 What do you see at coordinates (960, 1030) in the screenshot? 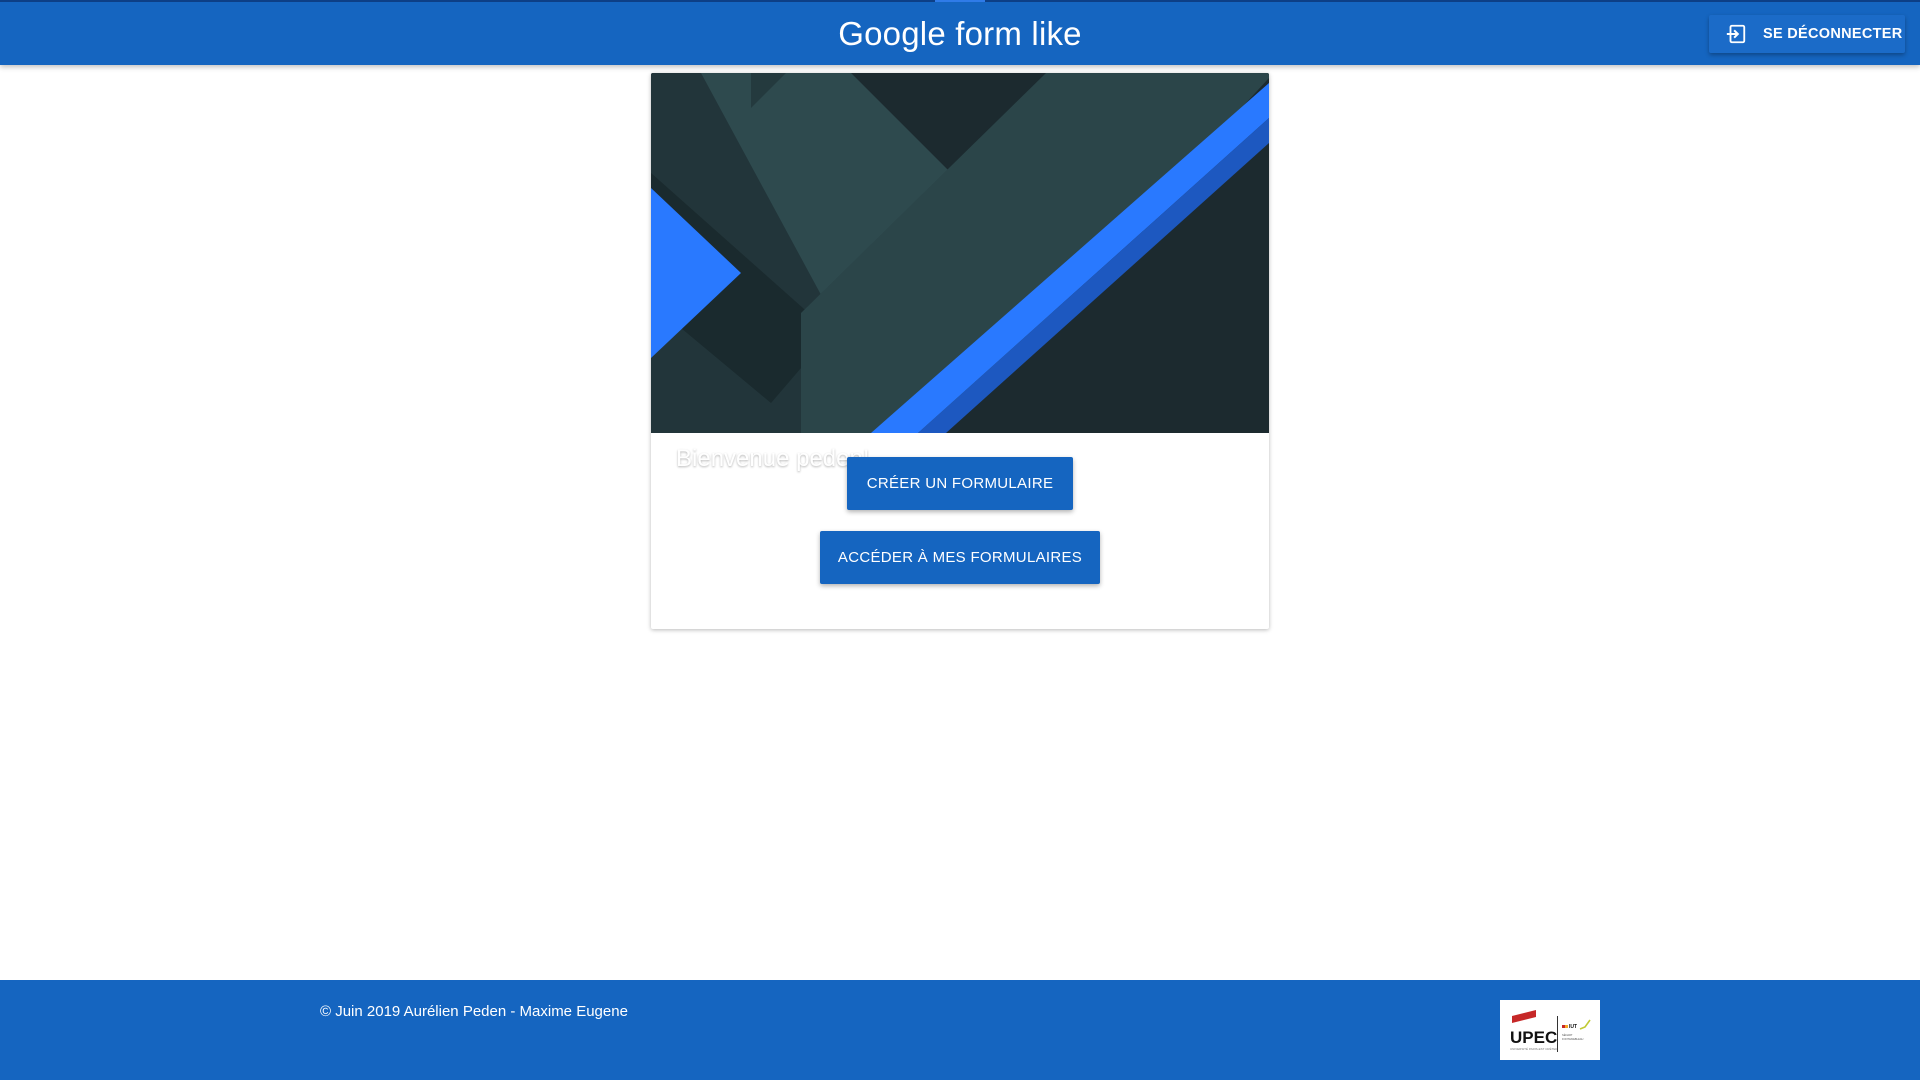
I see `footer` at bounding box center [960, 1030].